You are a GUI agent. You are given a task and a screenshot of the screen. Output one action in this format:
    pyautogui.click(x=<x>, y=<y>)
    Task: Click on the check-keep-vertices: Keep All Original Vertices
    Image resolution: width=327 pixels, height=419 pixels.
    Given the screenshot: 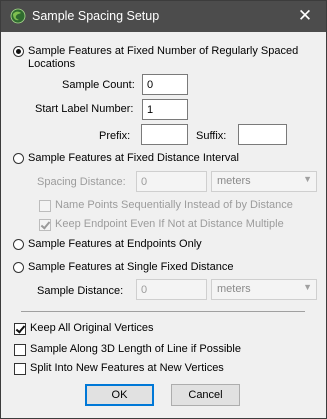 What is the action you would take?
    pyautogui.click(x=84, y=328)
    